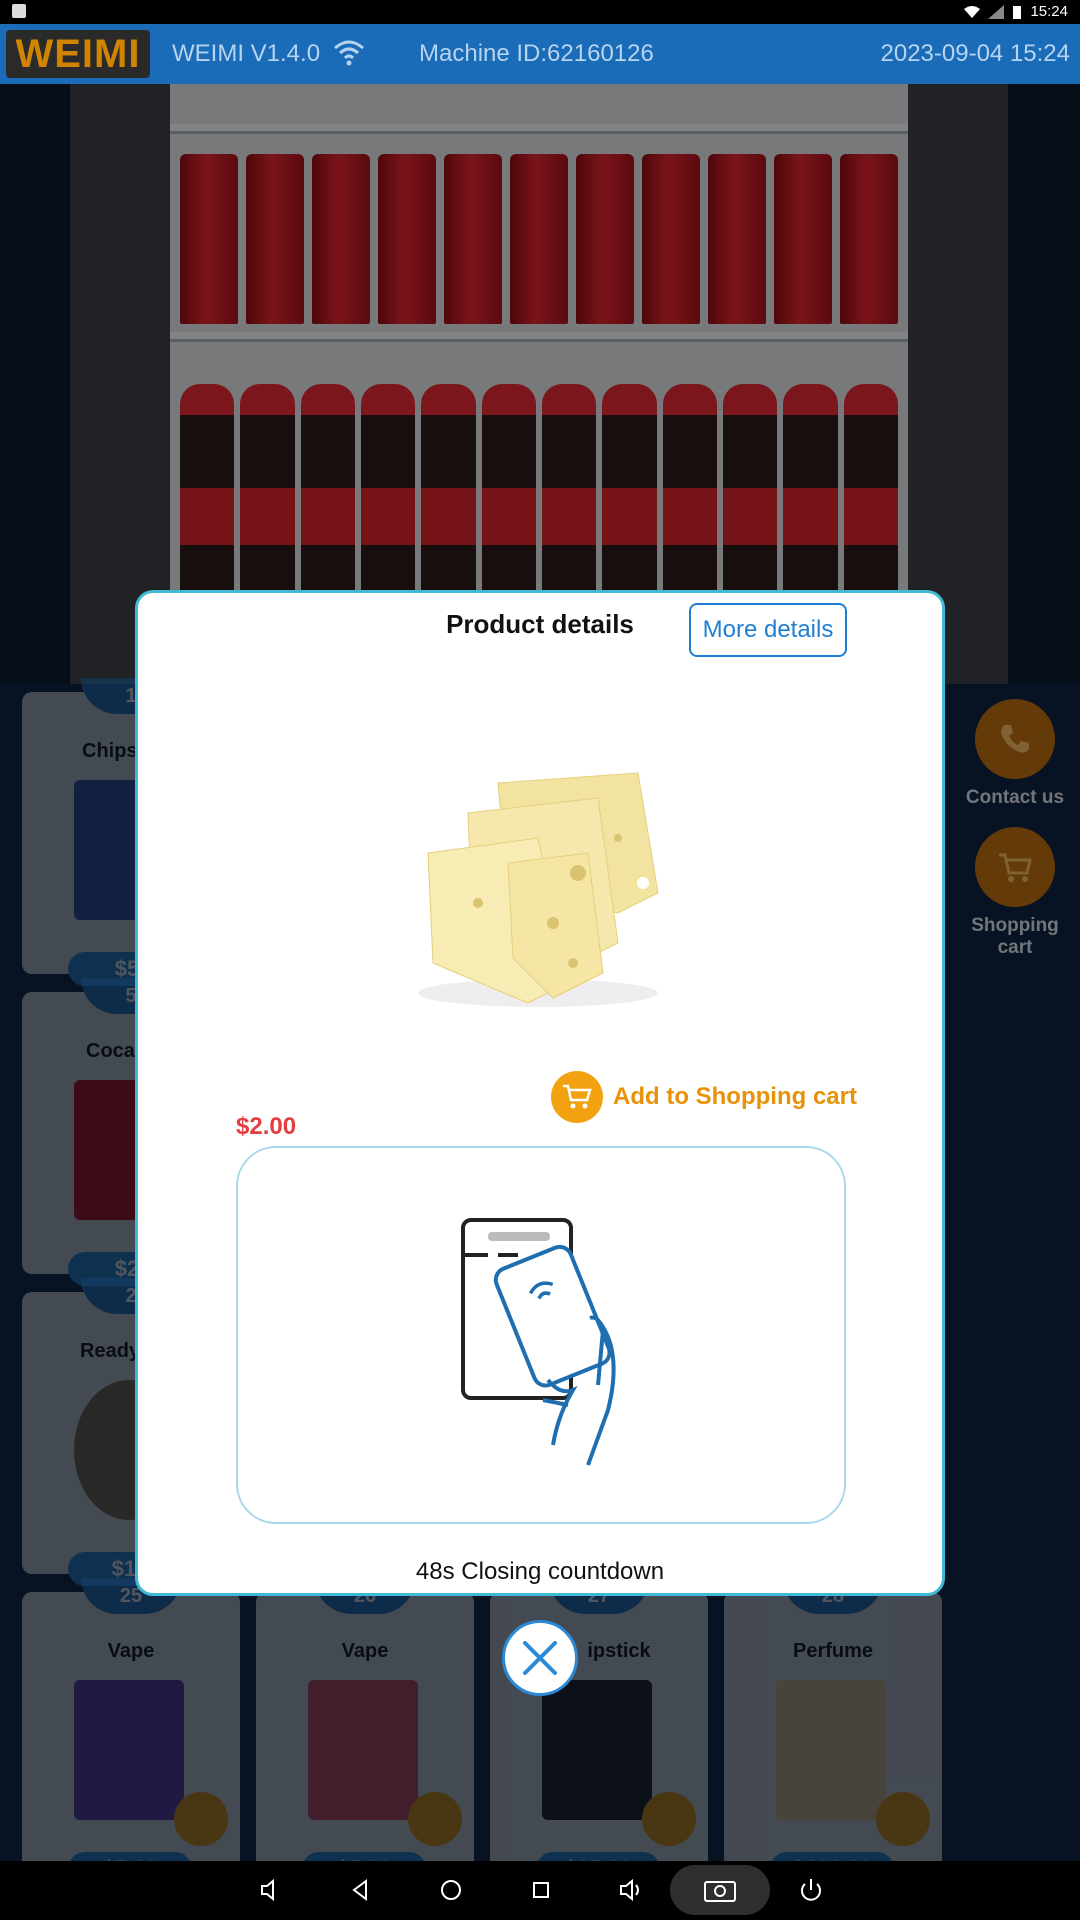 This screenshot has width=1080, height=1920. What do you see at coordinates (996, 11) in the screenshot?
I see `signal-icon` at bounding box center [996, 11].